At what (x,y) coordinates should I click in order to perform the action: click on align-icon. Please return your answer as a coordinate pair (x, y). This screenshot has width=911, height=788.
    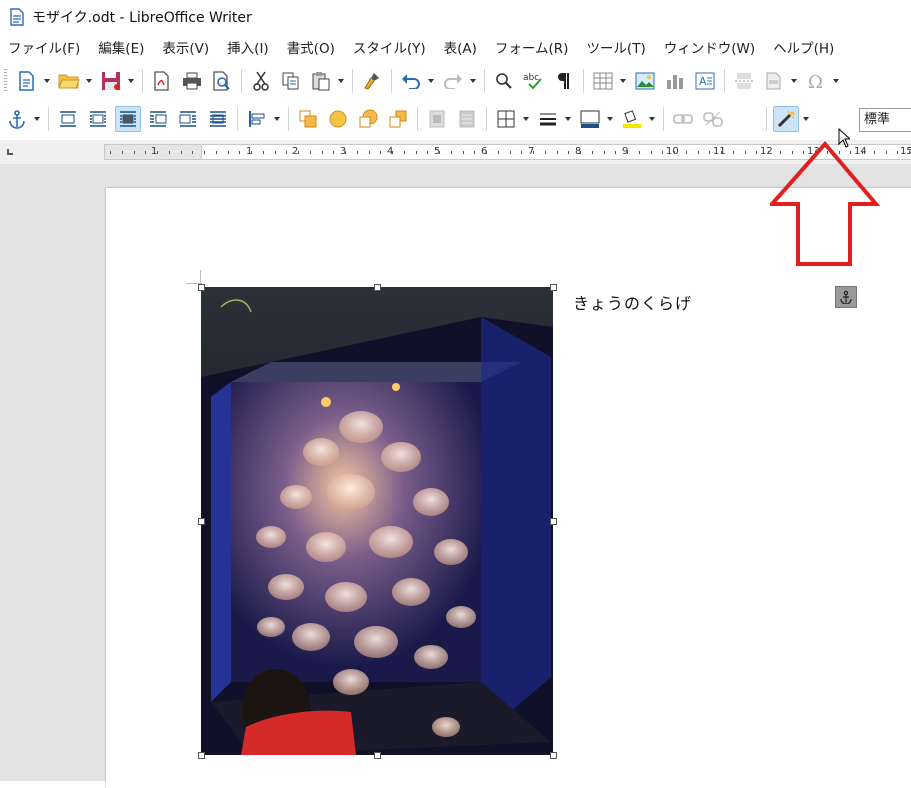
    Looking at the image, I should click on (257, 119).